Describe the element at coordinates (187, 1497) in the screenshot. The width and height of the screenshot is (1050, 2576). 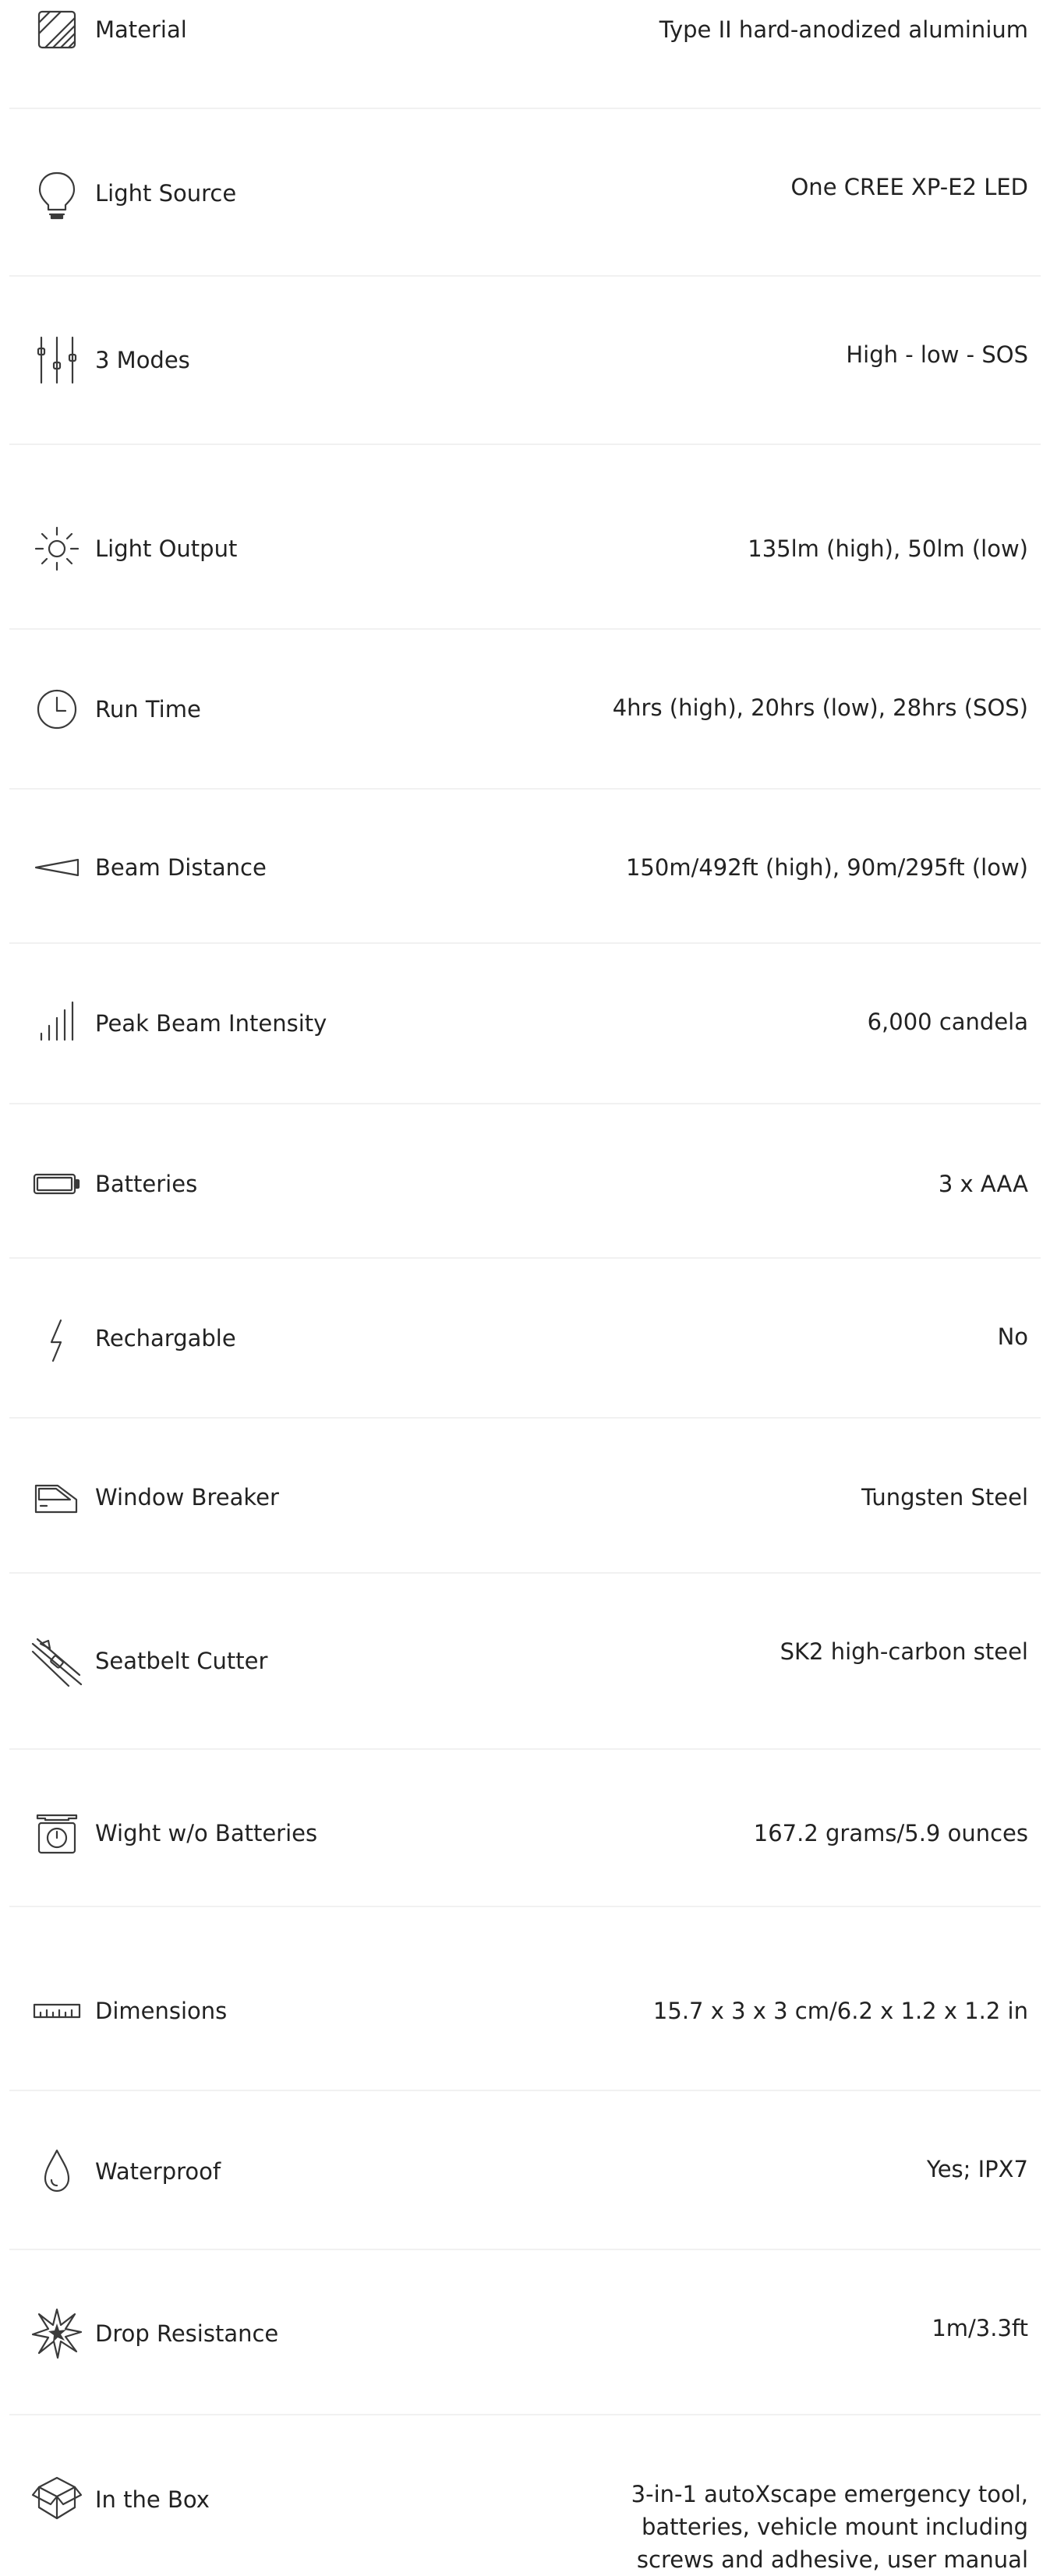
I see `spec-label: Window Breaker` at that location.